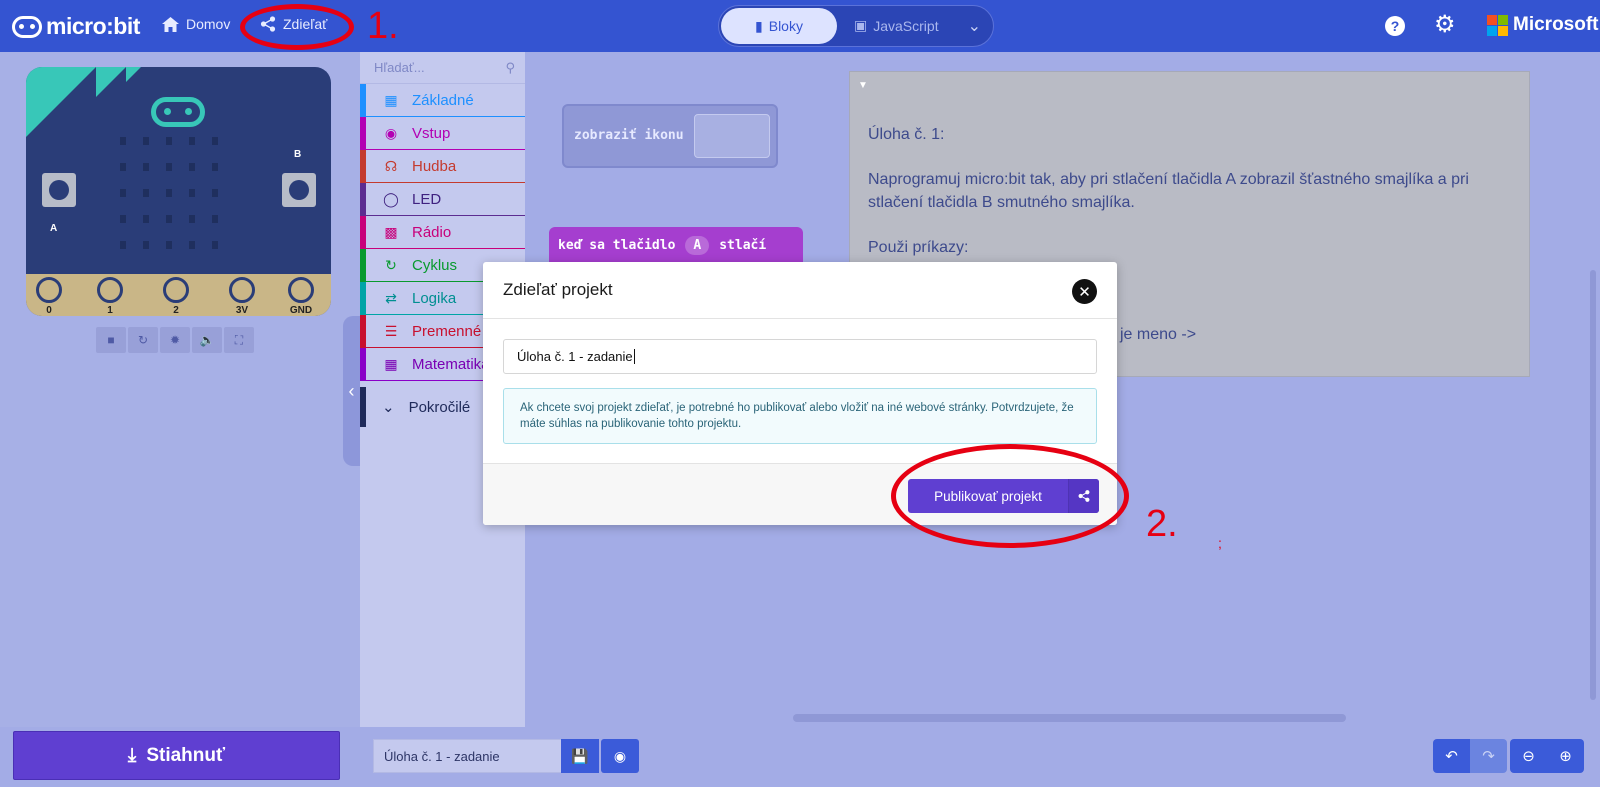  Describe the element at coordinates (391, 198) in the screenshot. I see `toggle-icon: ◯` at that location.